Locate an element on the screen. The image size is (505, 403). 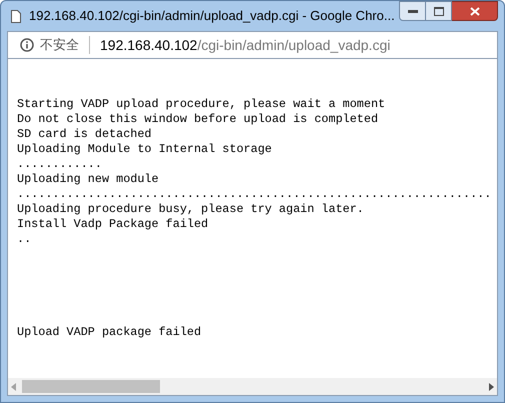
maximize-icon is located at coordinates (439, 11).